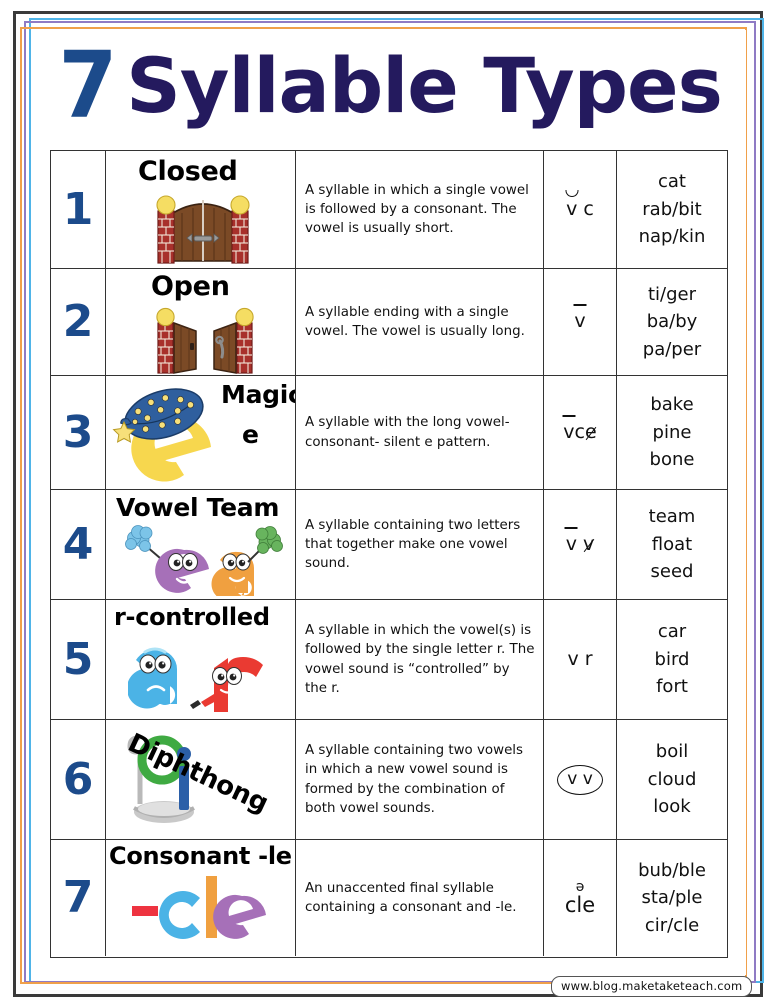 This screenshot has height=1008, width=776. Describe the element at coordinates (589, 543) in the screenshot. I see `pattern-part-vowel-silent: v` at that location.